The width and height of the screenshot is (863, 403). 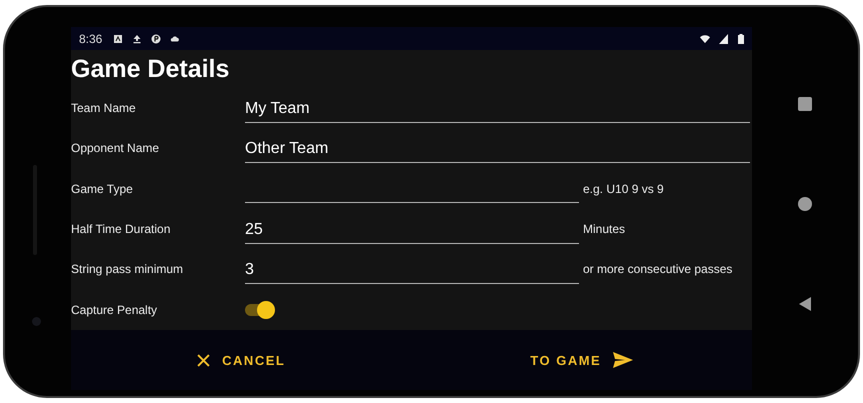 I want to click on status-time: 8:36, so click(x=90, y=39).